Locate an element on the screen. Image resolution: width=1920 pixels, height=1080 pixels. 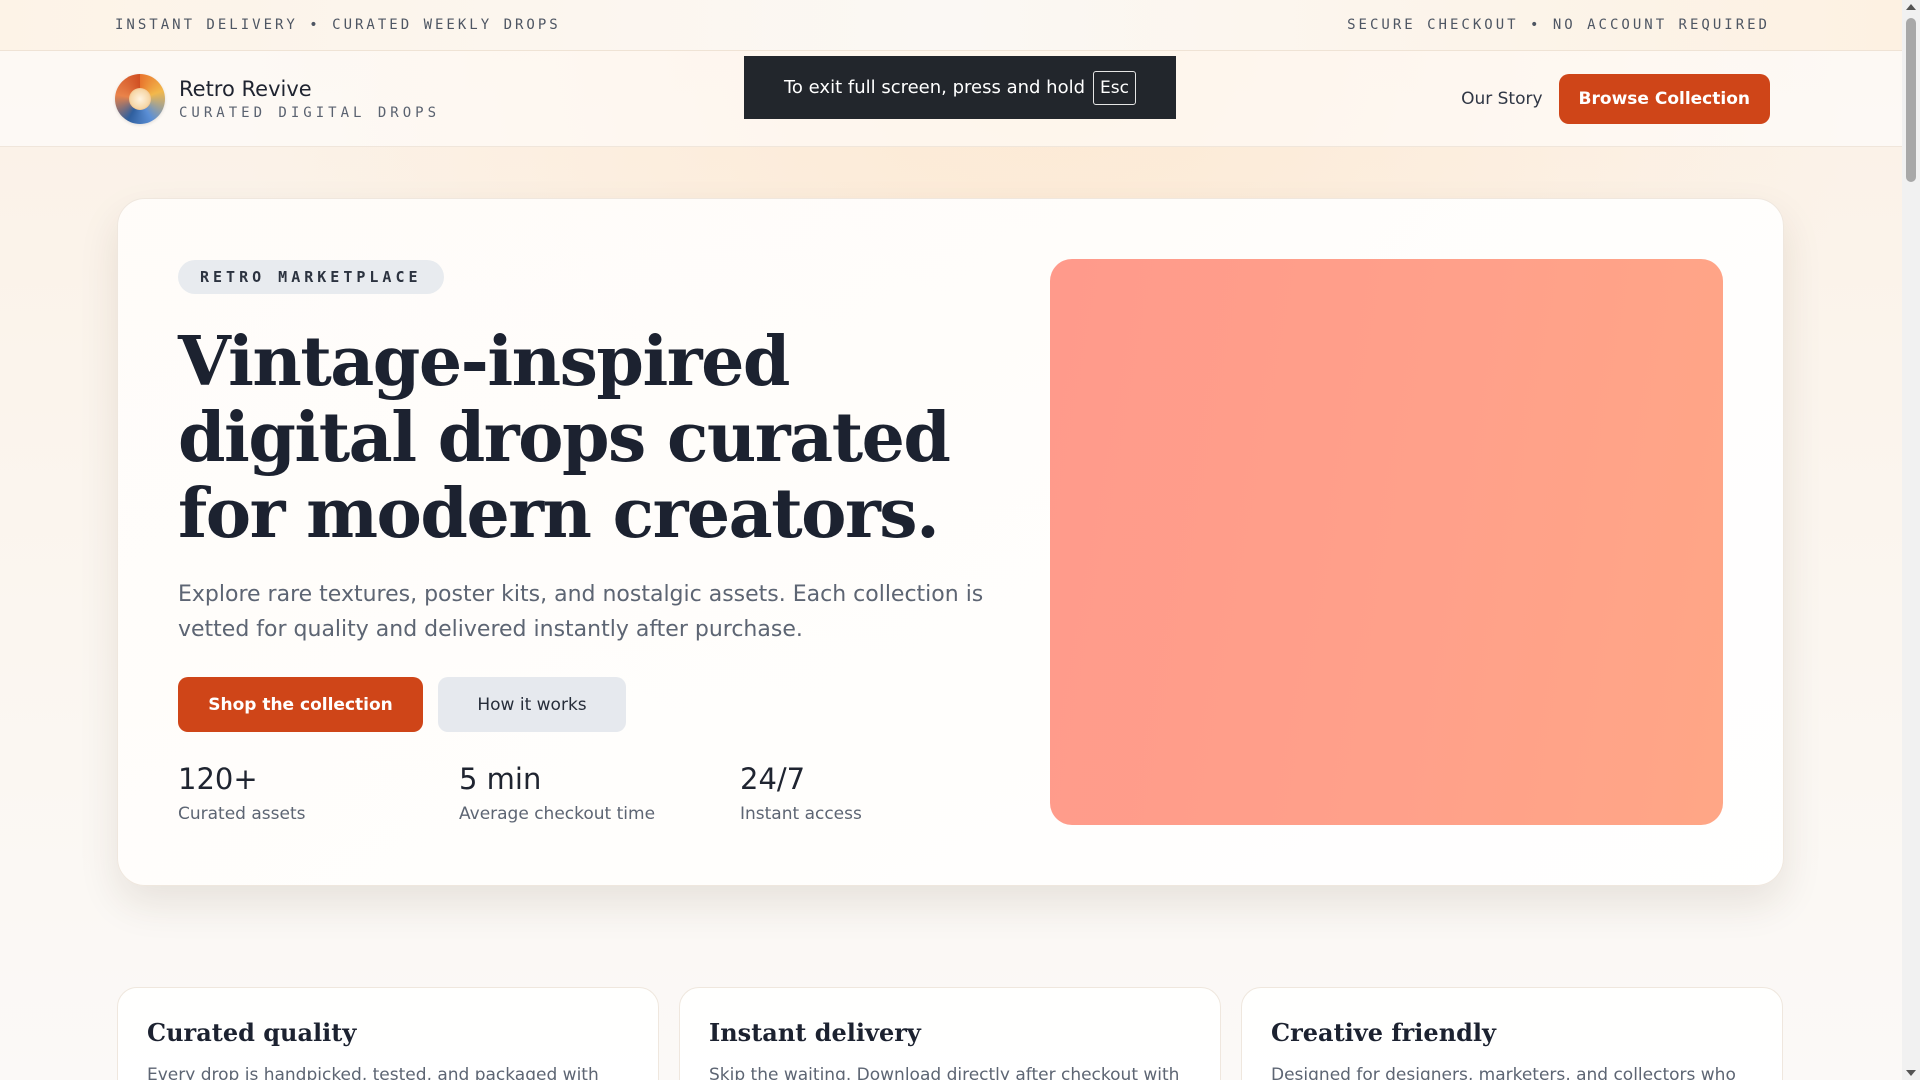
hero-cta-row: Shop the collection How it works is located at coordinates (402, 704).